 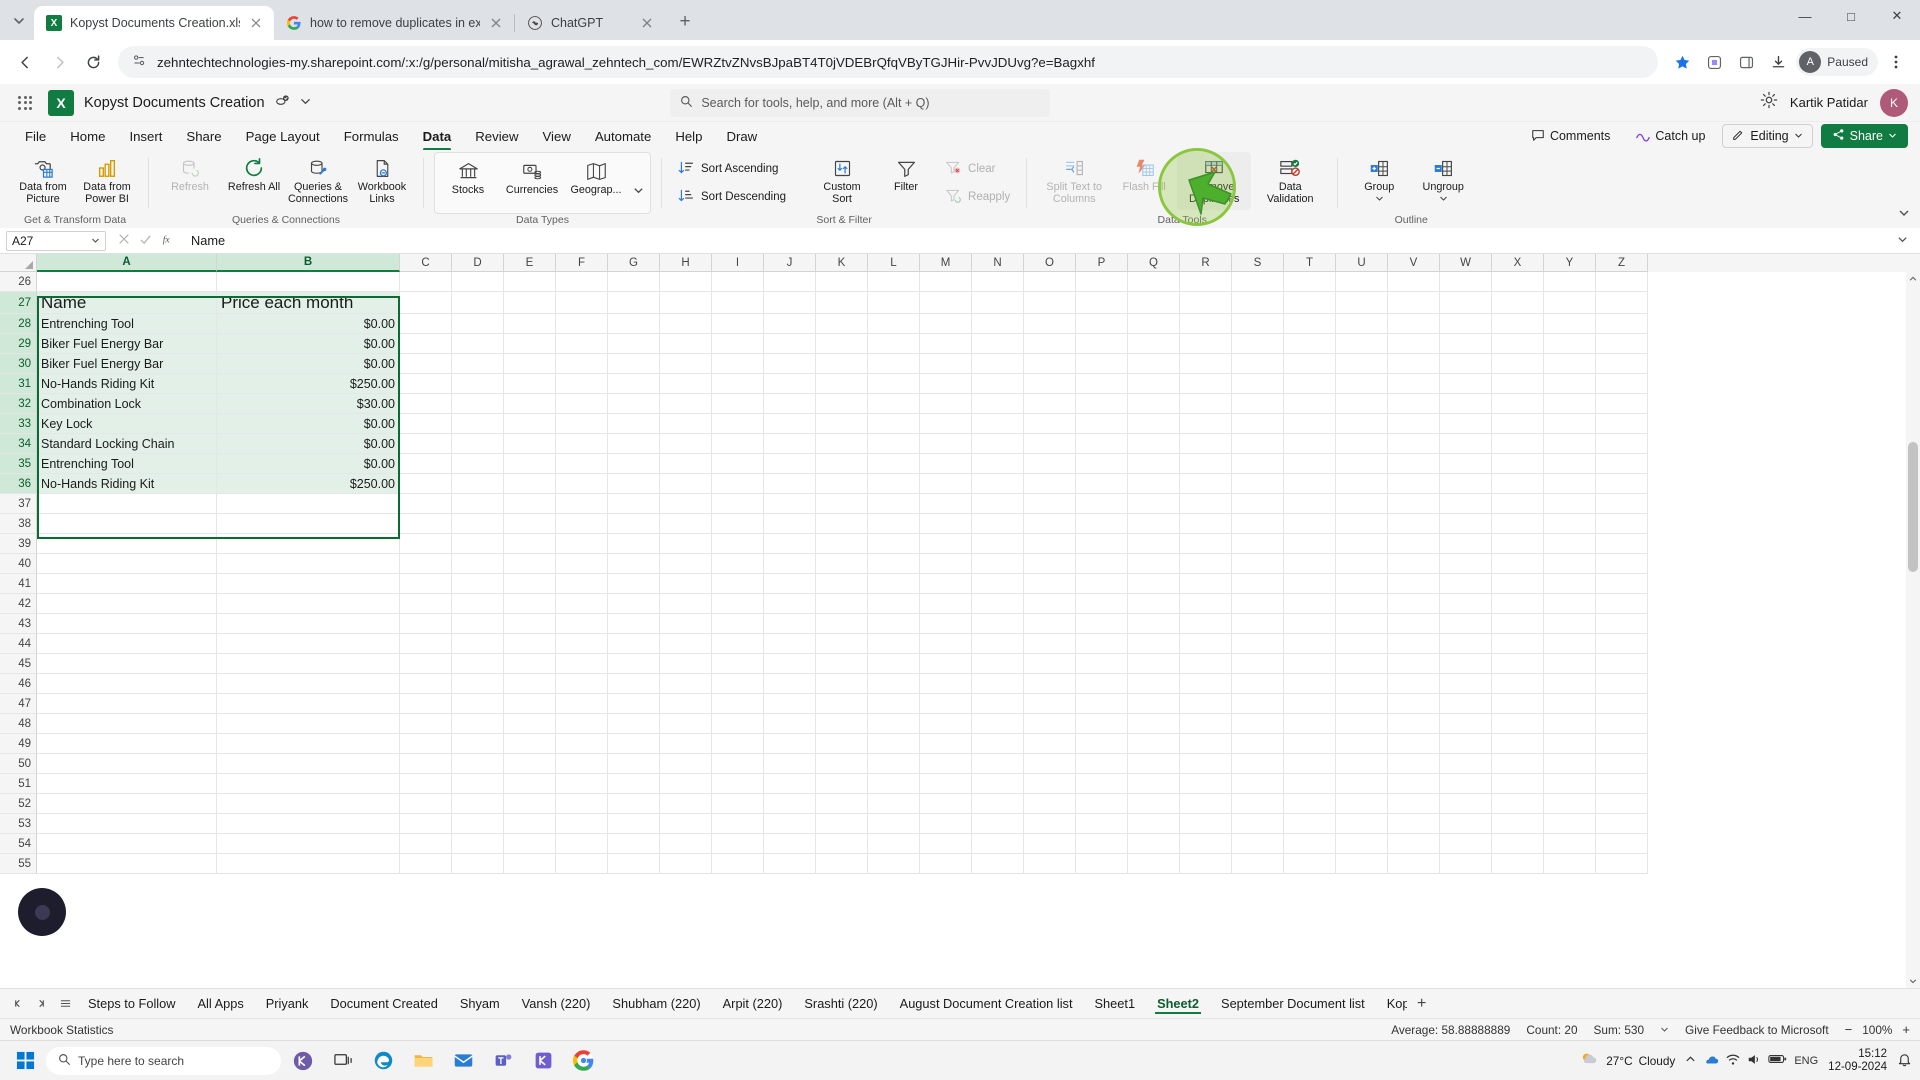 I want to click on cell-Z45, so click(x=1622, y=664).